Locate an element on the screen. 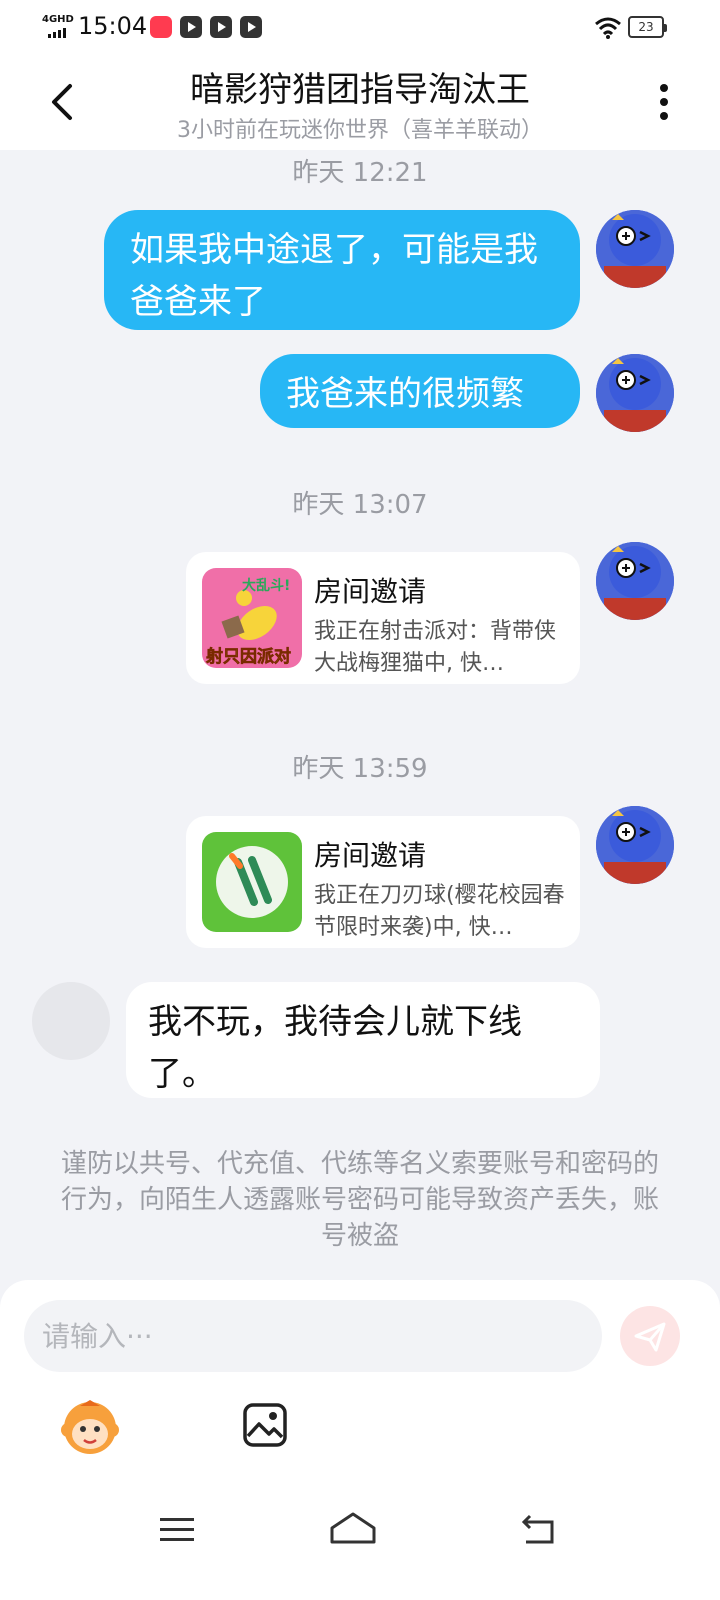  send-icon is located at coordinates (650, 1337).